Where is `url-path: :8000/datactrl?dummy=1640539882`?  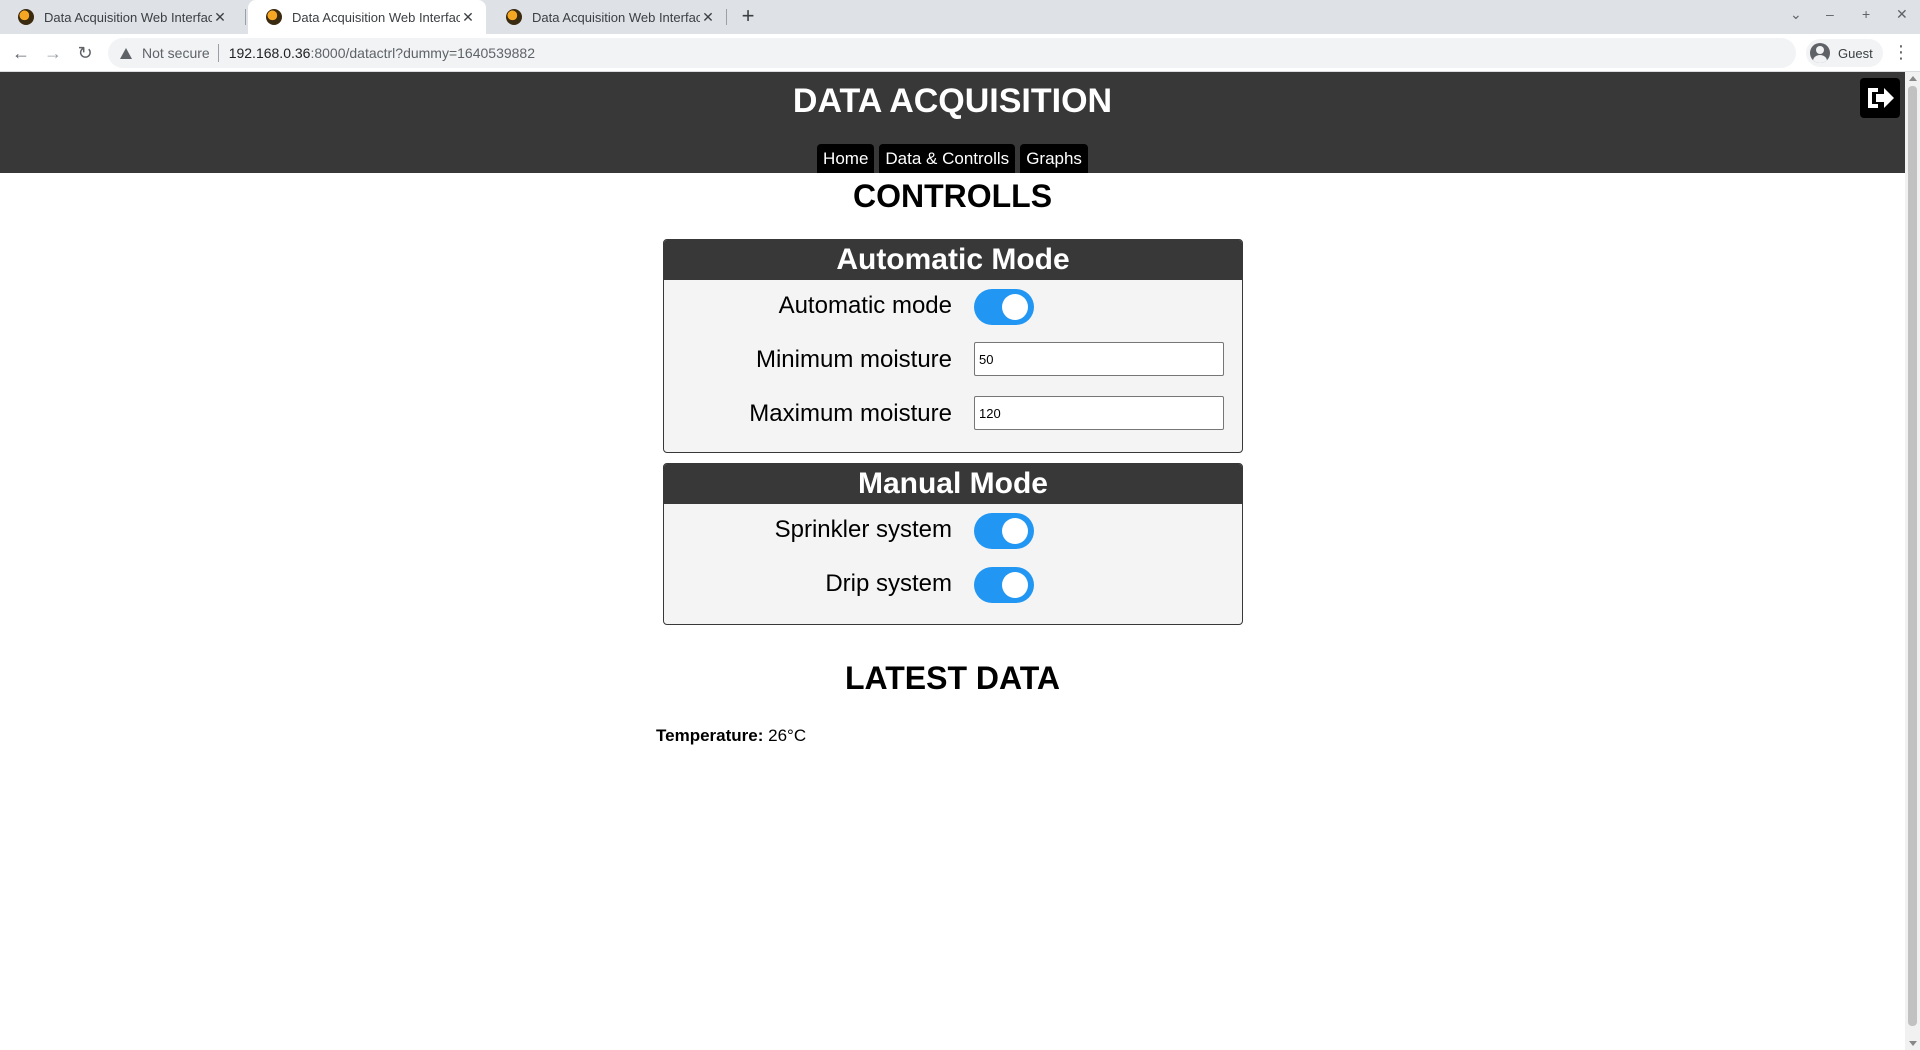 url-path: :8000/datactrl?dummy=1640539882 is located at coordinates (423, 53).